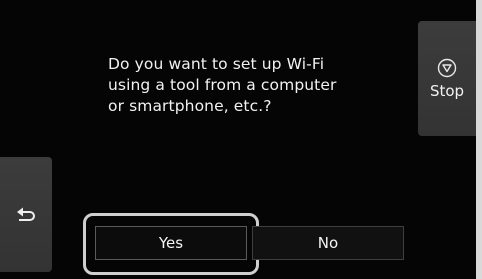 The height and width of the screenshot is (279, 482). I want to click on no-button-label: No, so click(328, 243).